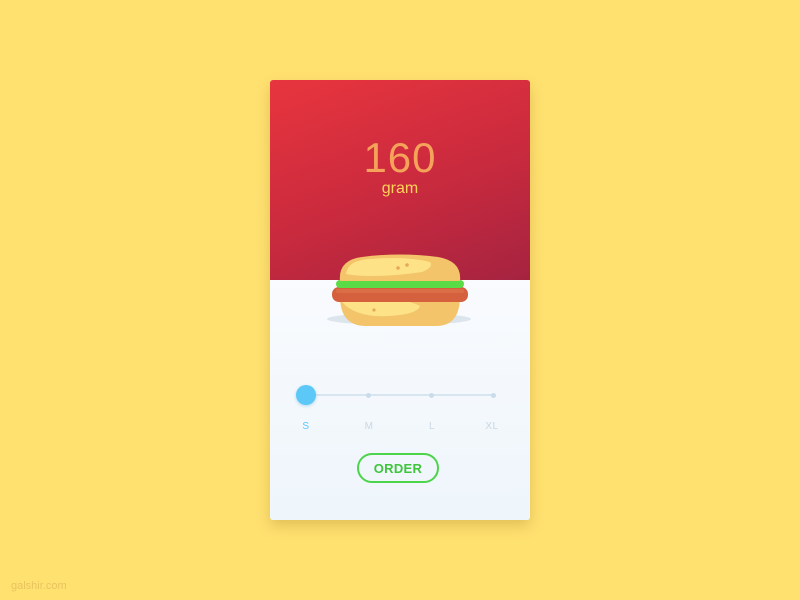 The width and height of the screenshot is (800, 600). Describe the element at coordinates (369, 426) in the screenshot. I see `size-option-m: M` at that location.